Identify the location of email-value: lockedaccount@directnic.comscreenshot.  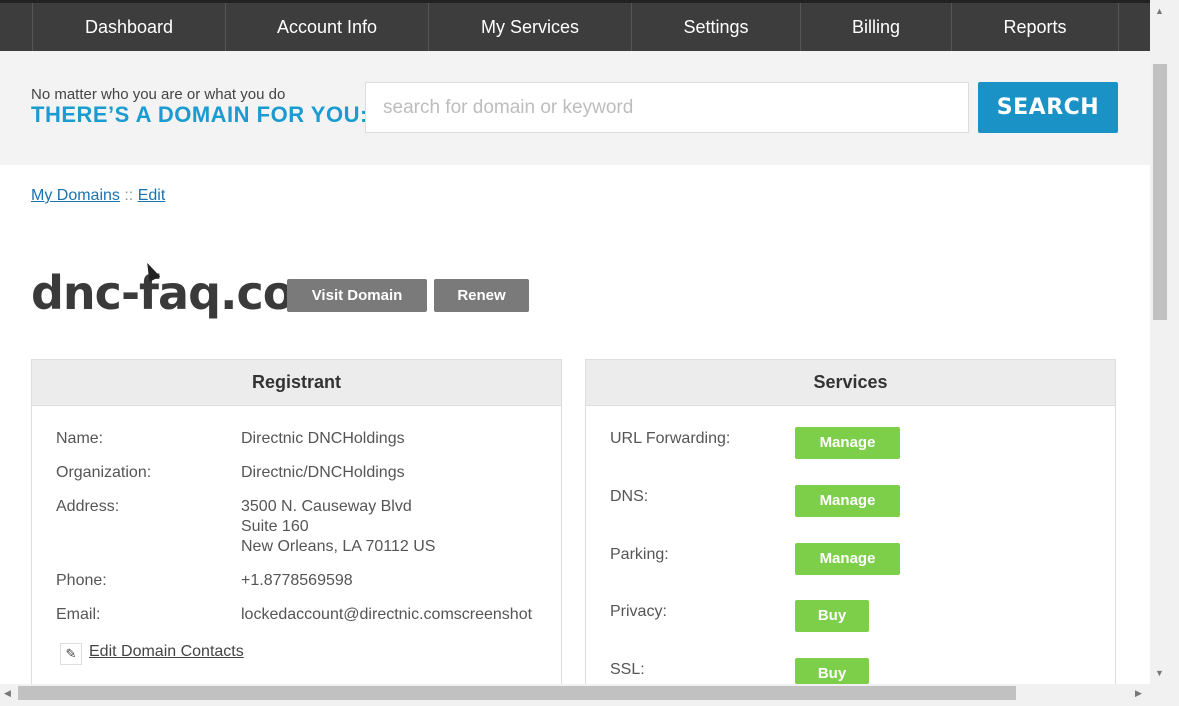
(387, 614).